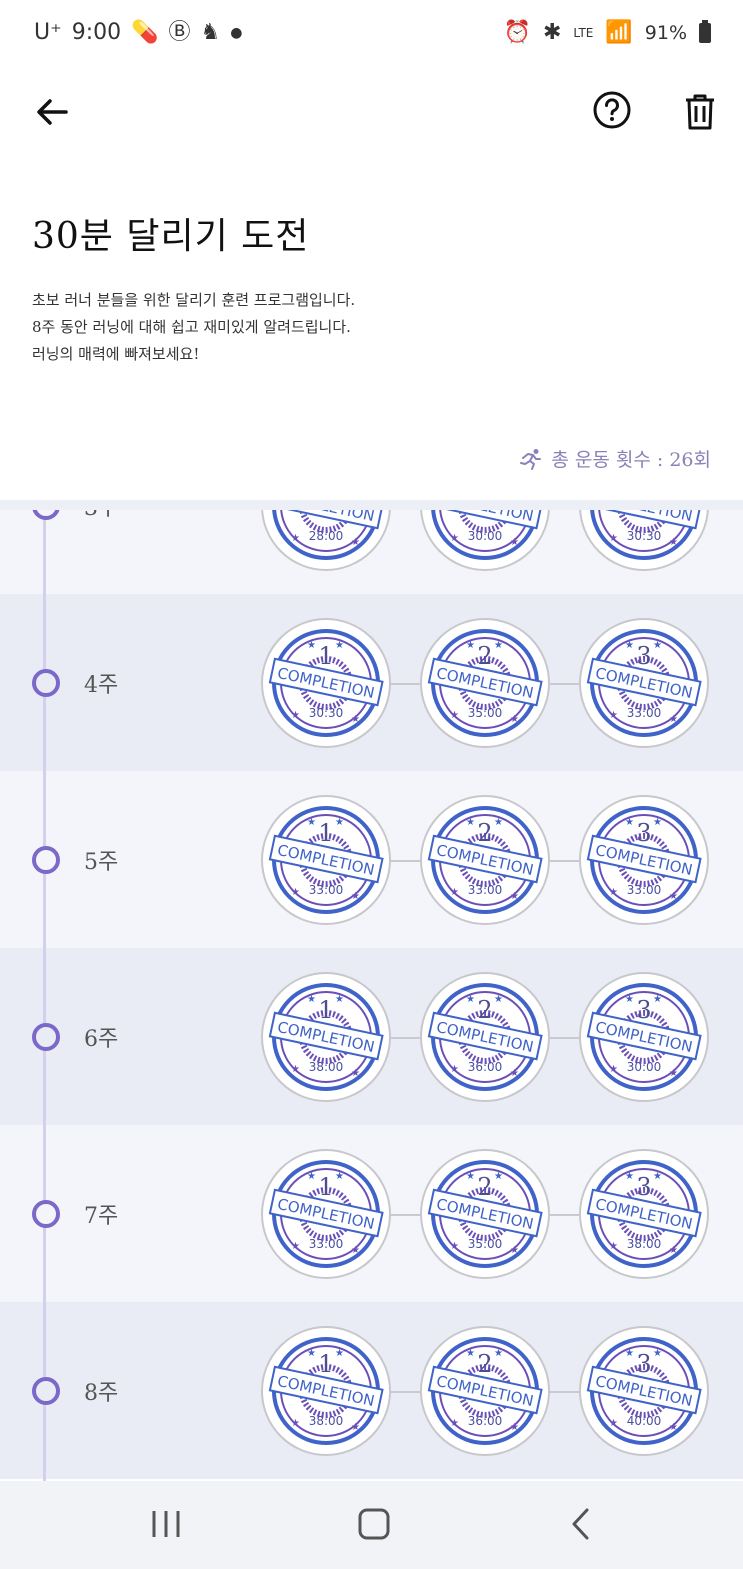 Image resolution: width=743 pixels, height=1569 pixels. I want to click on chevron-left-icon, so click(580, 1524).